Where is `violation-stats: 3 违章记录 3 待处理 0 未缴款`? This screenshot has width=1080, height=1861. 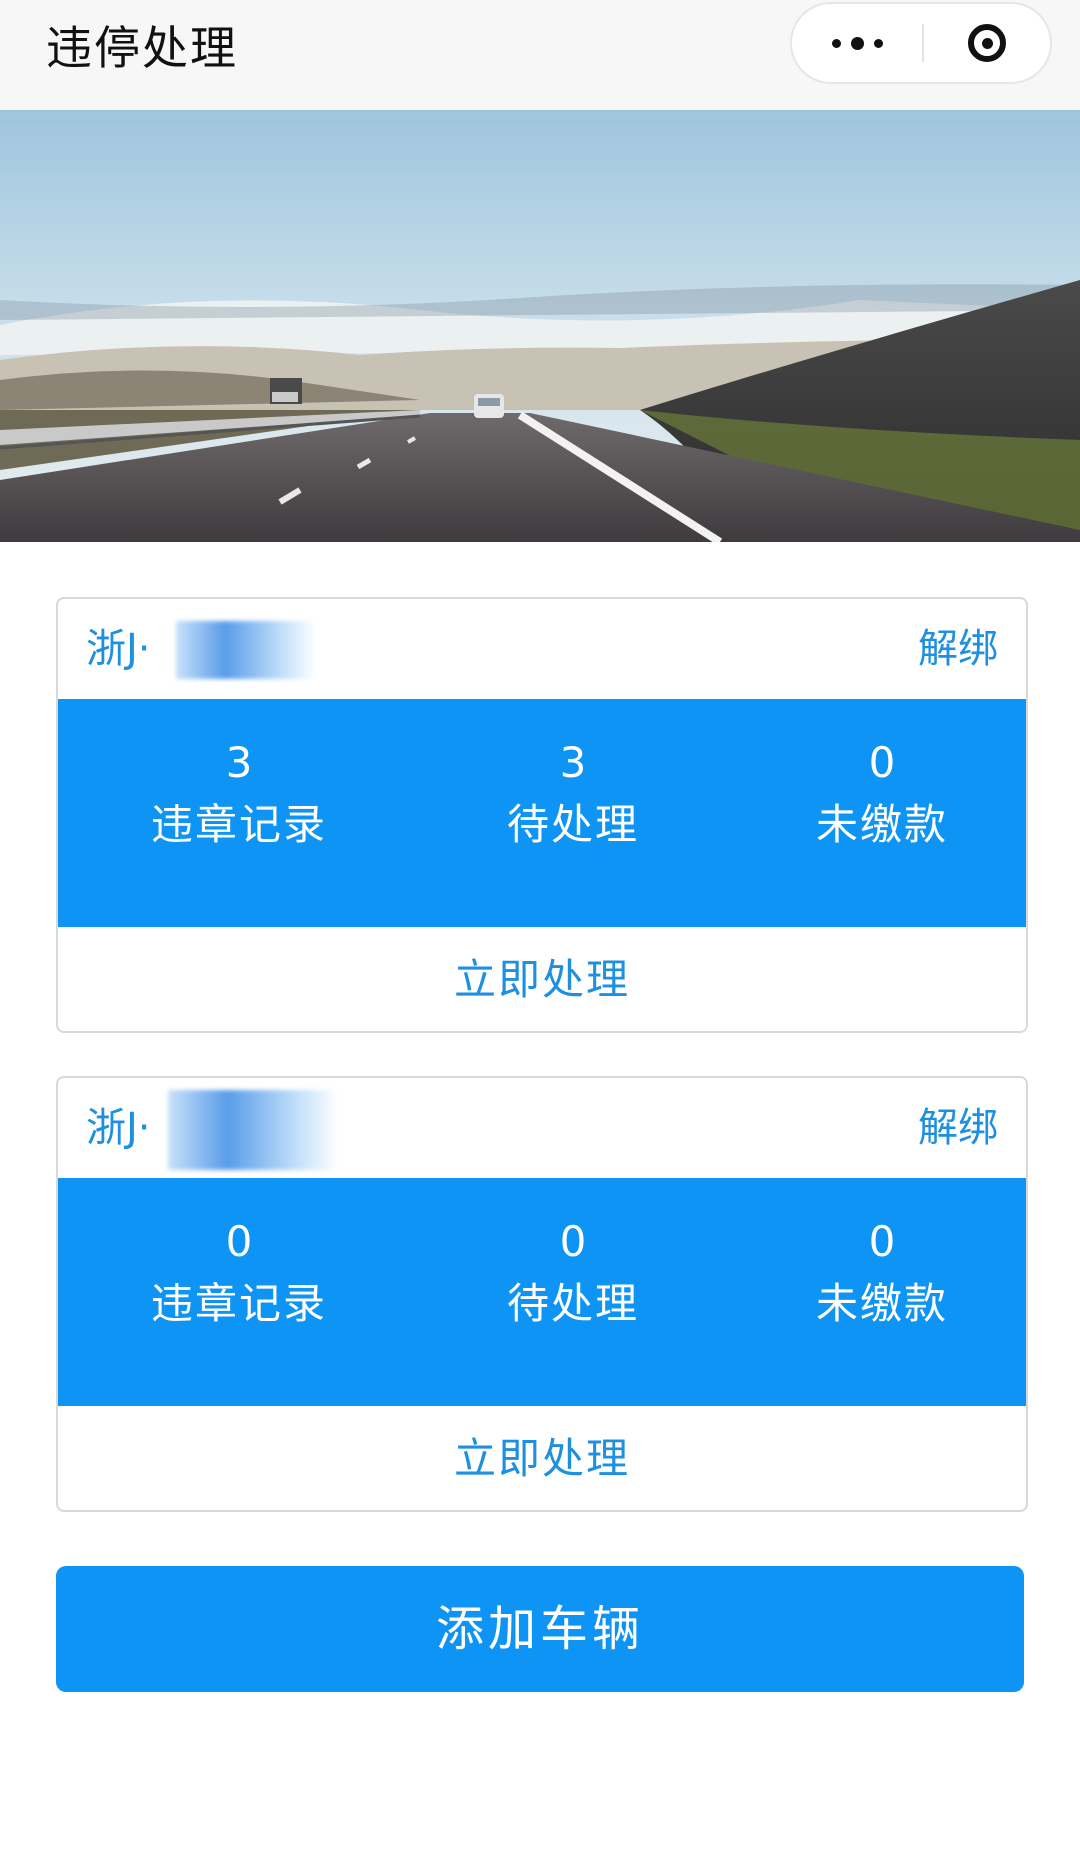 violation-stats: 3 违章记录 3 待处理 0 未缴款 is located at coordinates (542, 813).